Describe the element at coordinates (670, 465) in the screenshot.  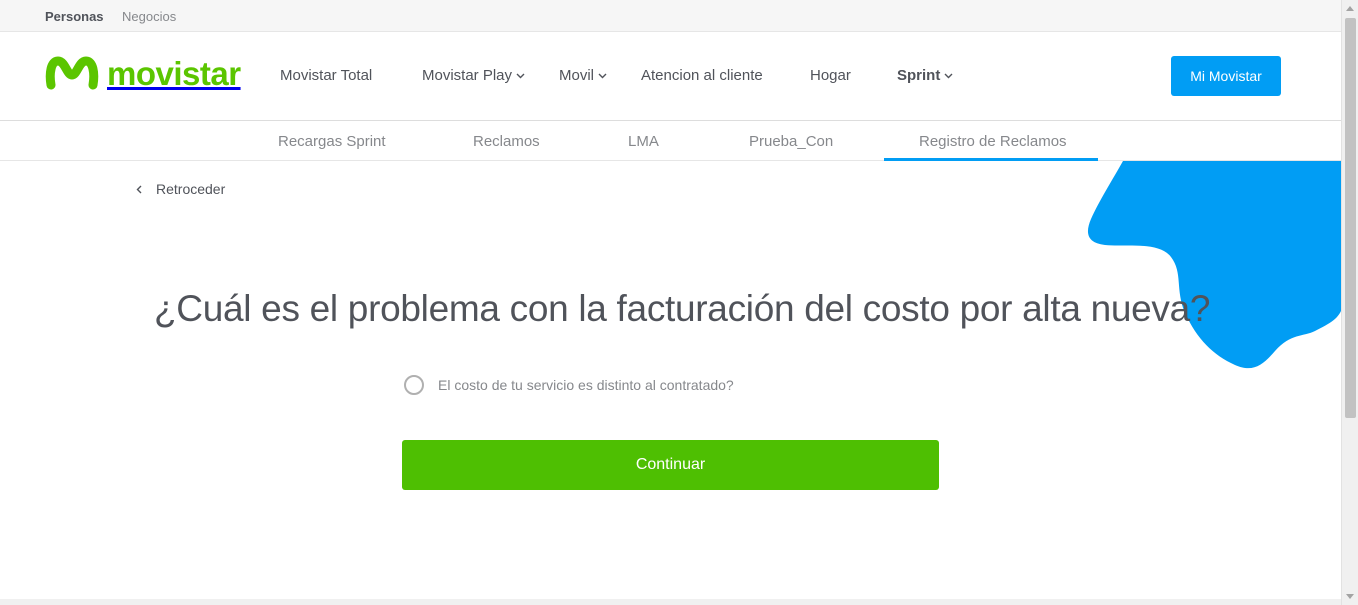
I see `continue-button: Continuar` at that location.